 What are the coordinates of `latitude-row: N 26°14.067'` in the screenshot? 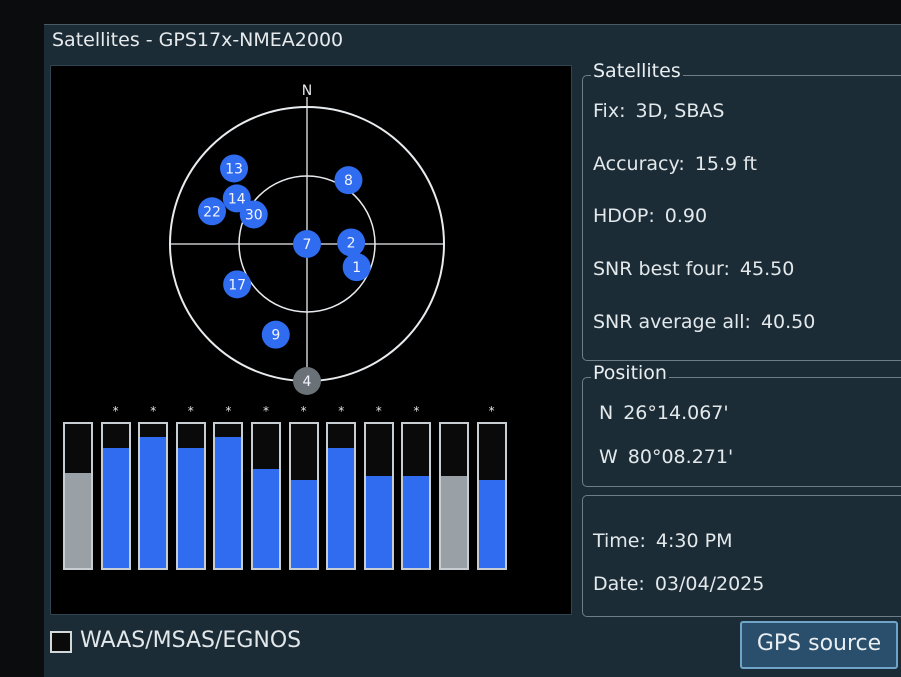 It's located at (664, 413).